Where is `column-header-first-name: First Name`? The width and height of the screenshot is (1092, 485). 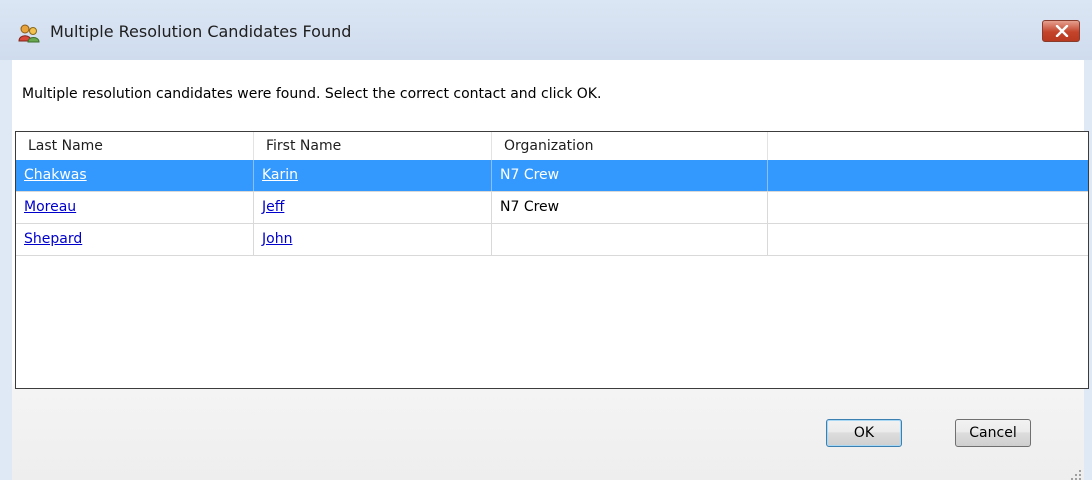 column-header-first-name: First Name is located at coordinates (373, 146).